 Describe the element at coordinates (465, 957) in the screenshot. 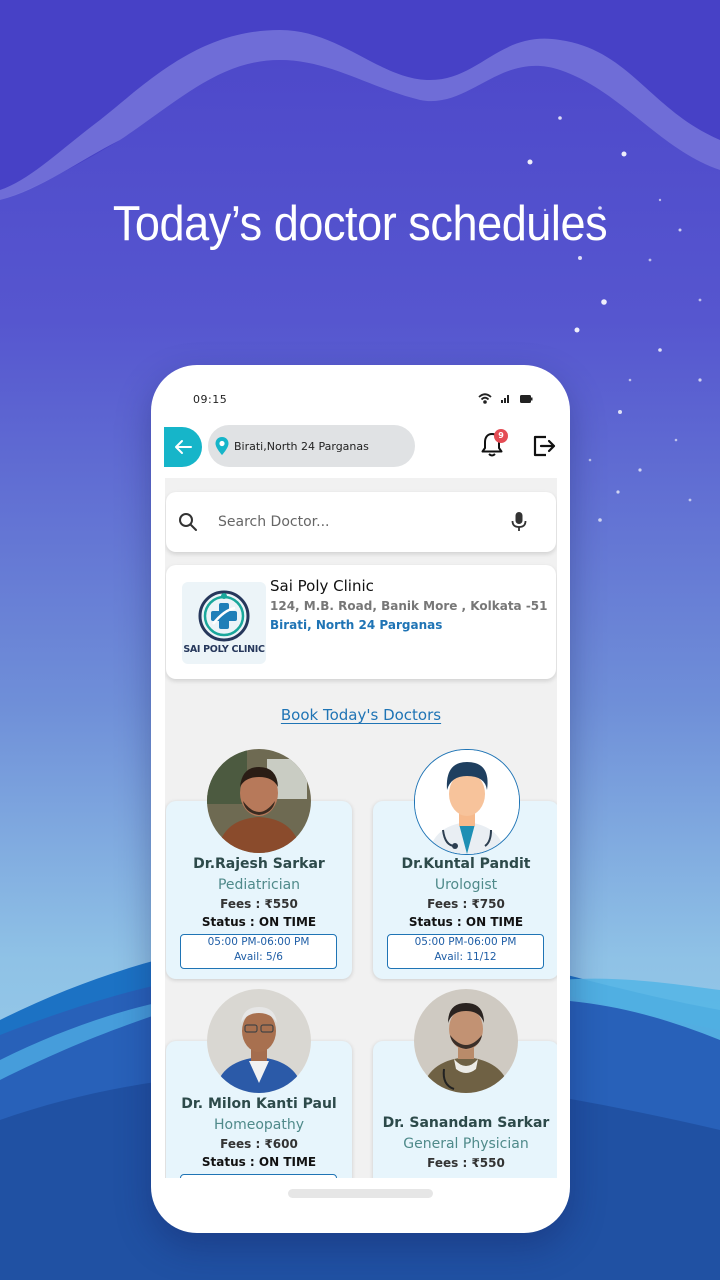

I see `slot-availability: Avail: 11/12` at that location.